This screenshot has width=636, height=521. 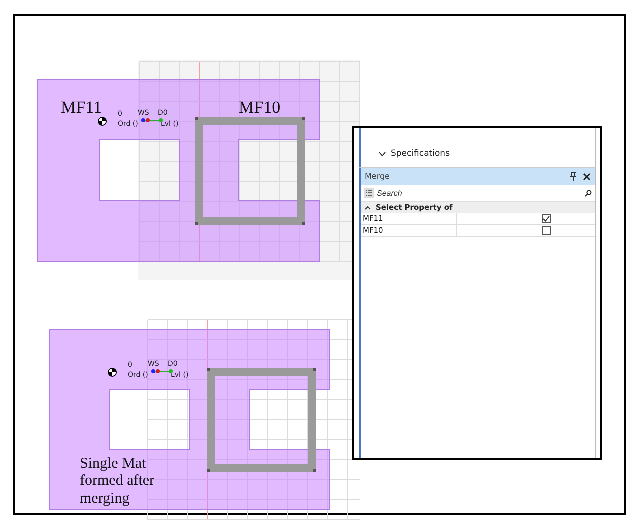 I want to click on panel-title-text: Merge, so click(x=377, y=176).